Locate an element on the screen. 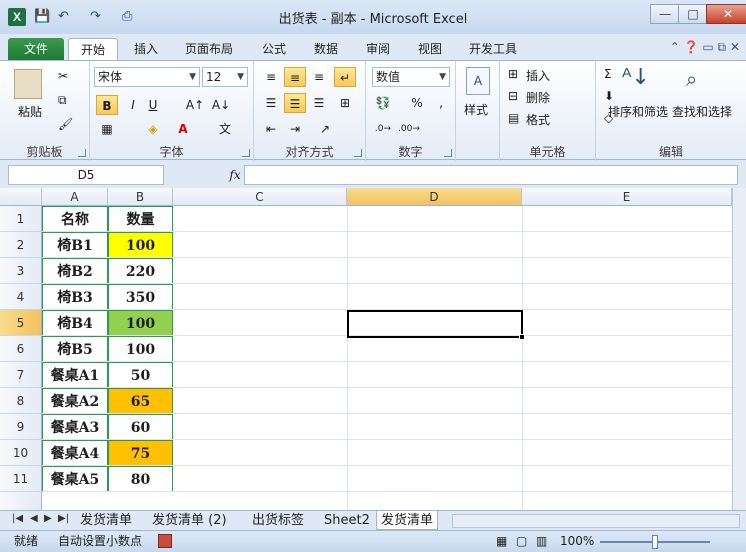 The height and width of the screenshot is (552, 746). sheet-tab-active: 发货清单 is located at coordinates (407, 520).